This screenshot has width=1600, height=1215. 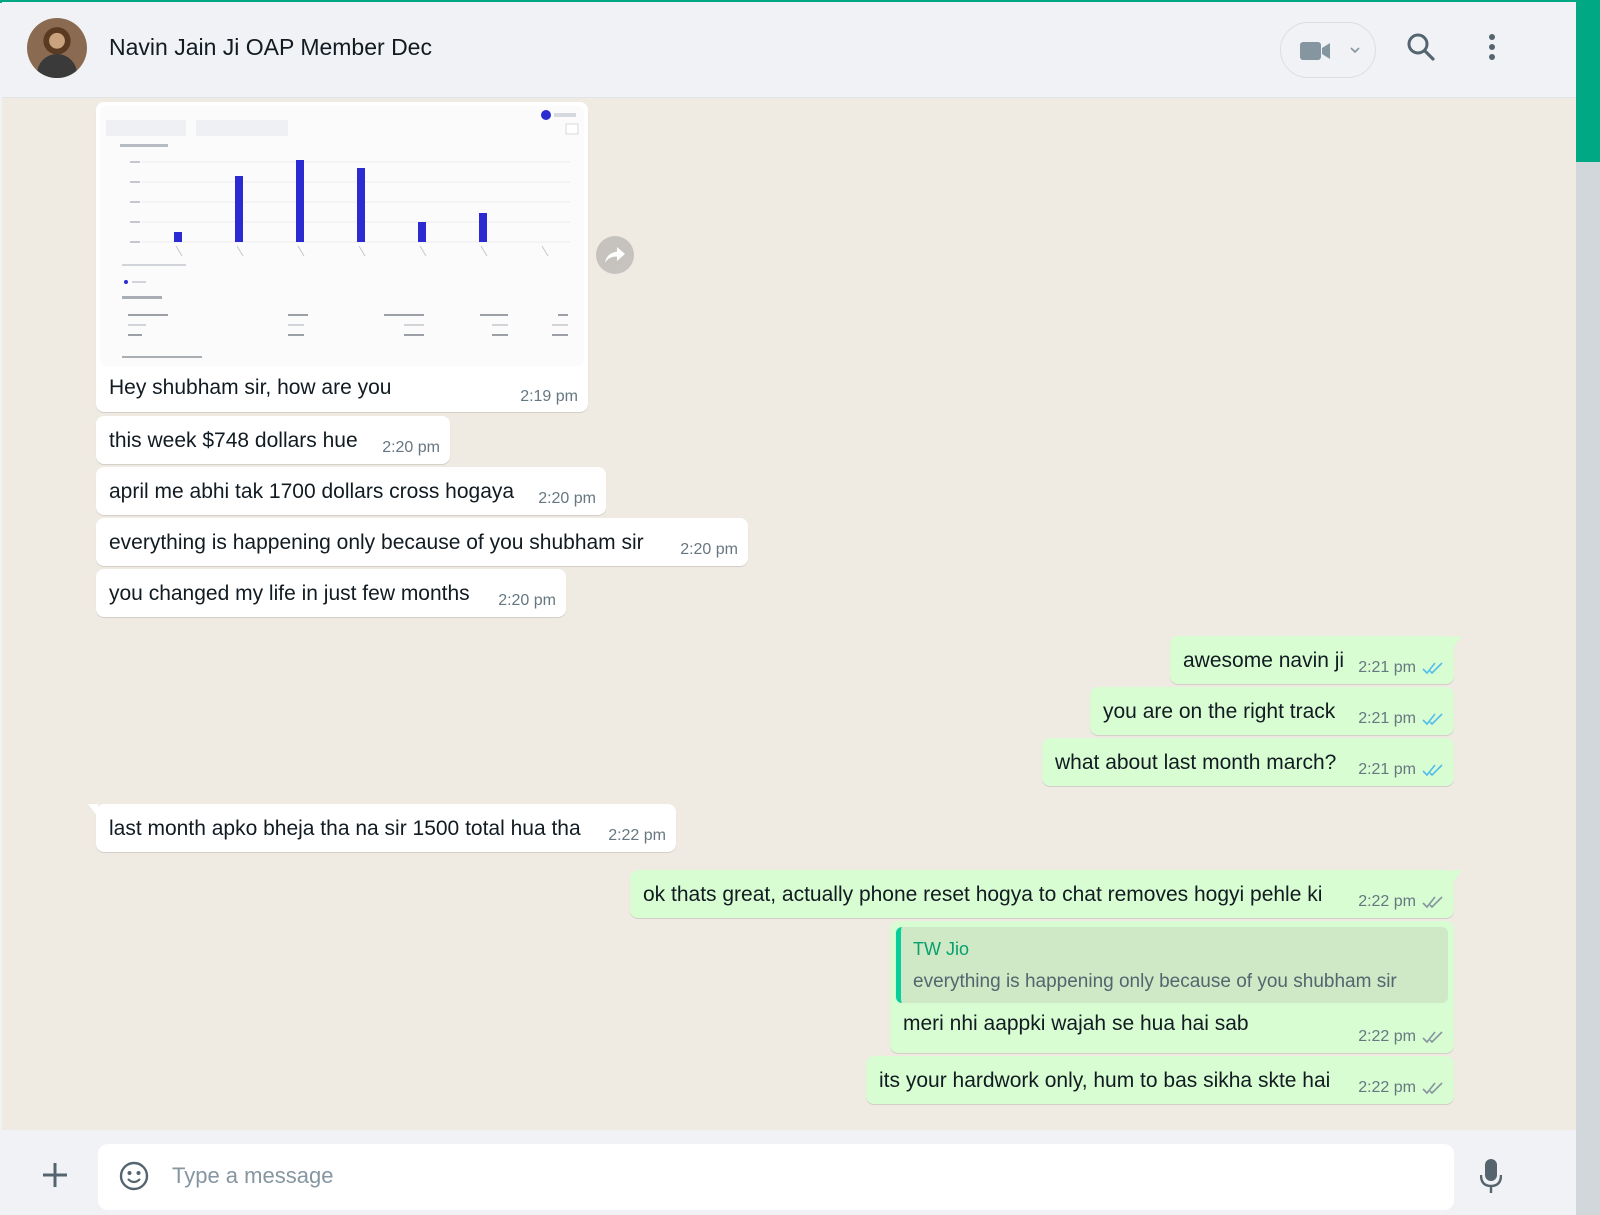 I want to click on chat-title: Navin Jain Ji OAP Member Dec, so click(x=270, y=47).